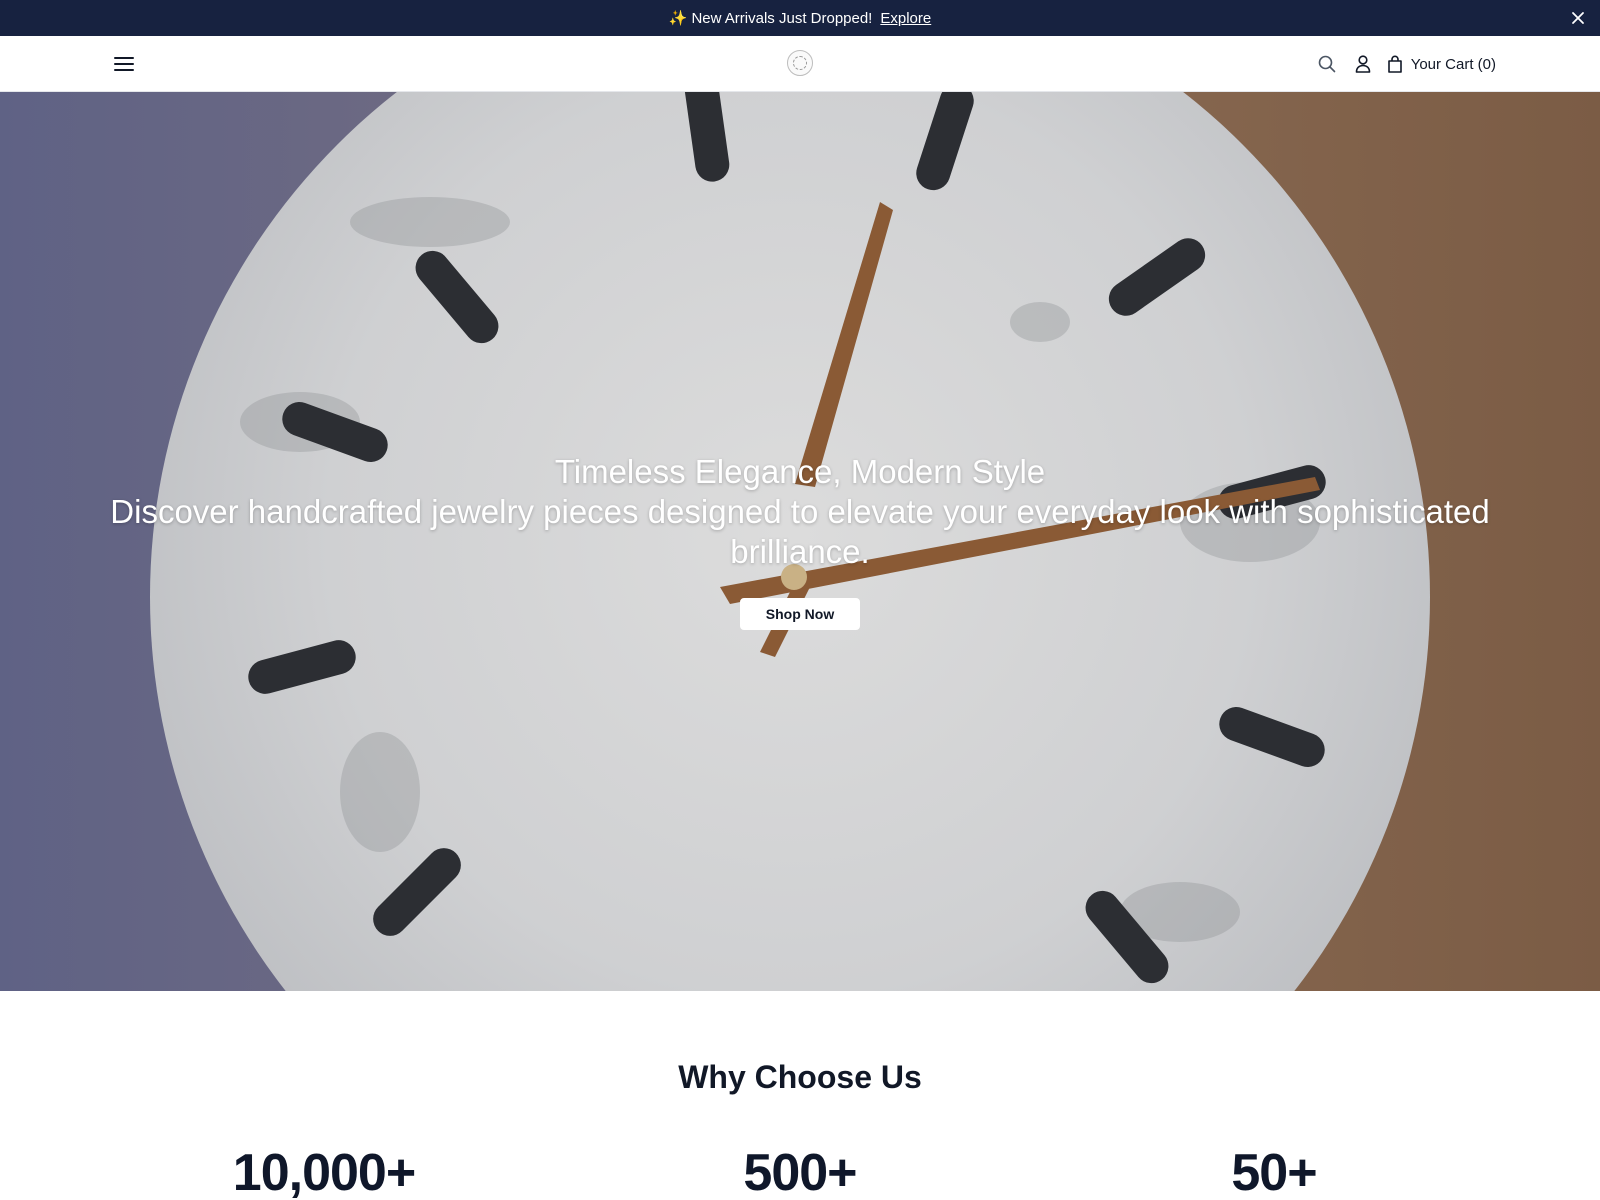  What do you see at coordinates (324, 1172) in the screenshot?
I see `stat-value: 10,000+` at bounding box center [324, 1172].